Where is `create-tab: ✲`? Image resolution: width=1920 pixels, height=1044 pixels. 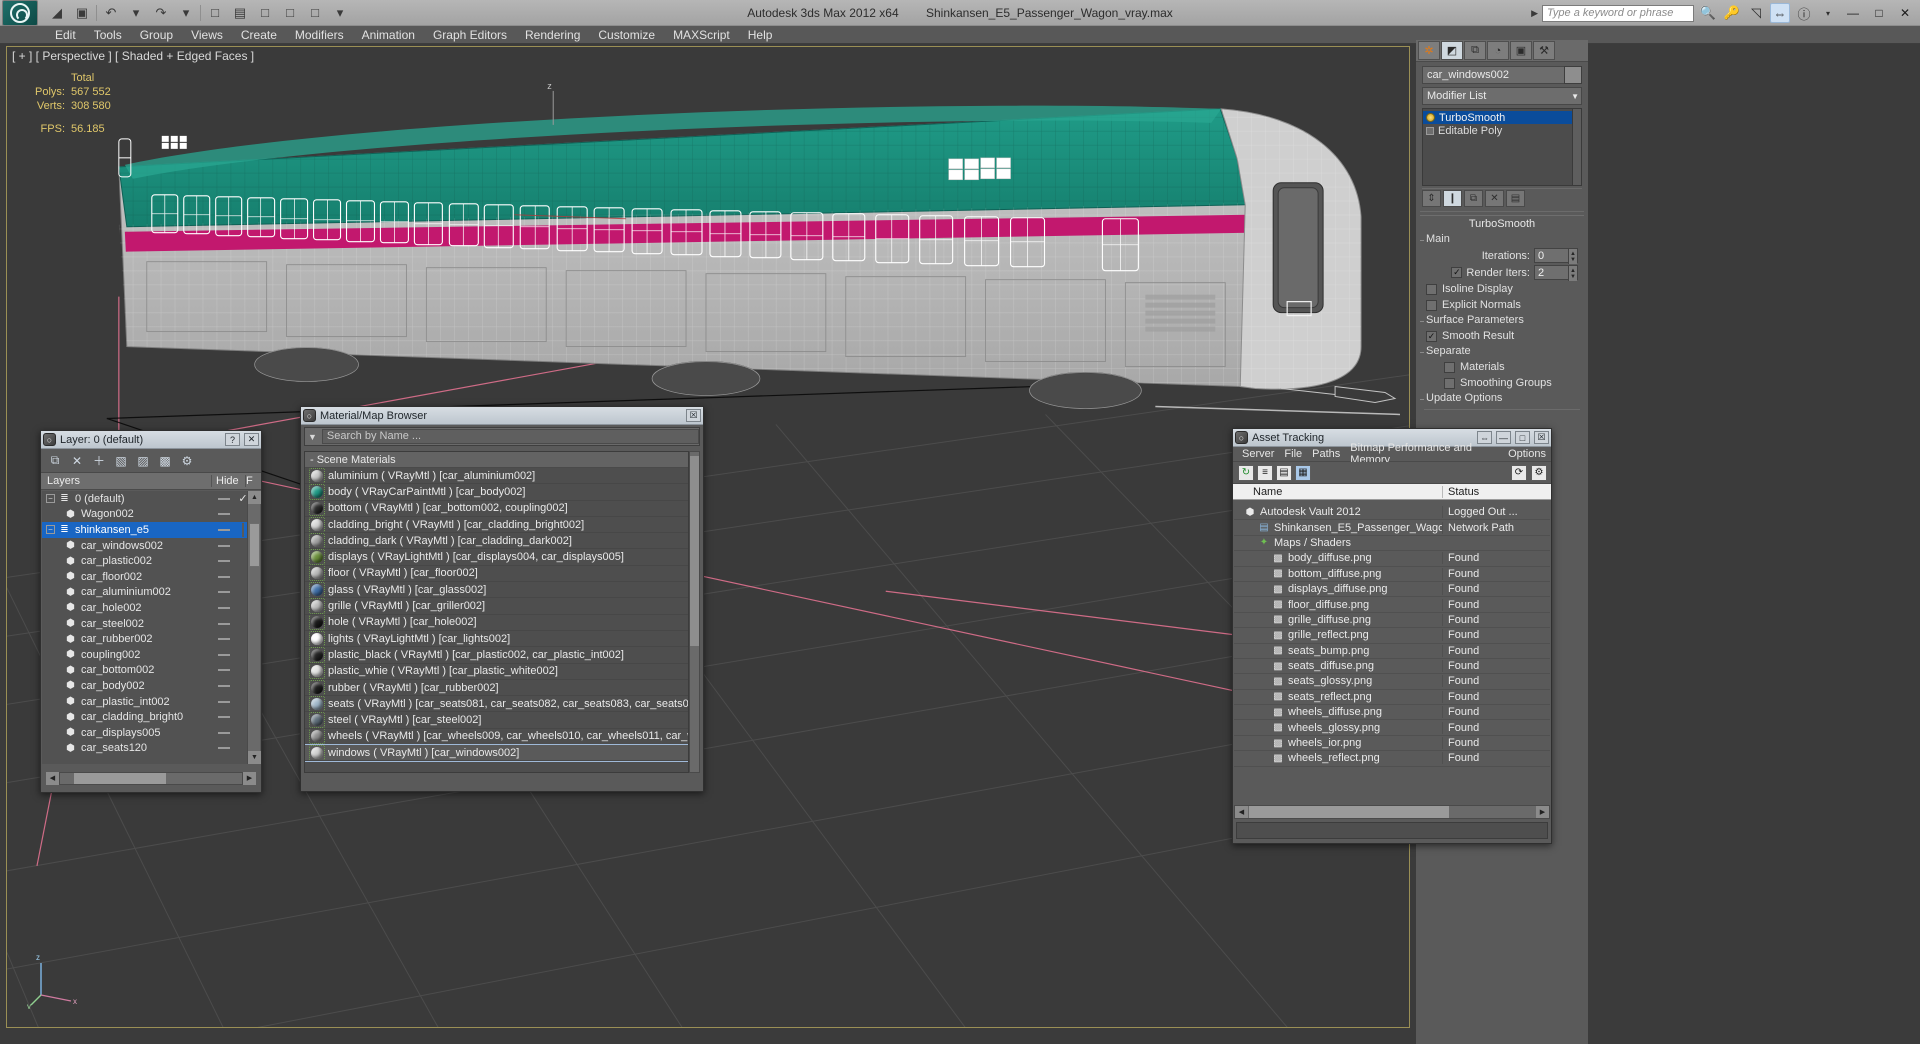
create-tab: ✲ is located at coordinates (1429, 50).